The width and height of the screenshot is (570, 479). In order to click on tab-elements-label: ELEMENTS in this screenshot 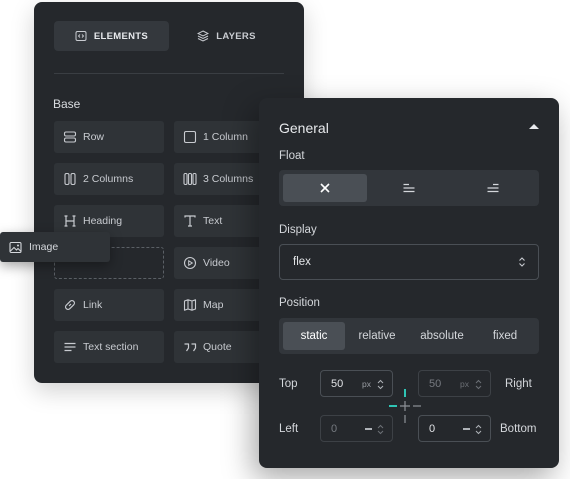, I will do `click(121, 36)`.